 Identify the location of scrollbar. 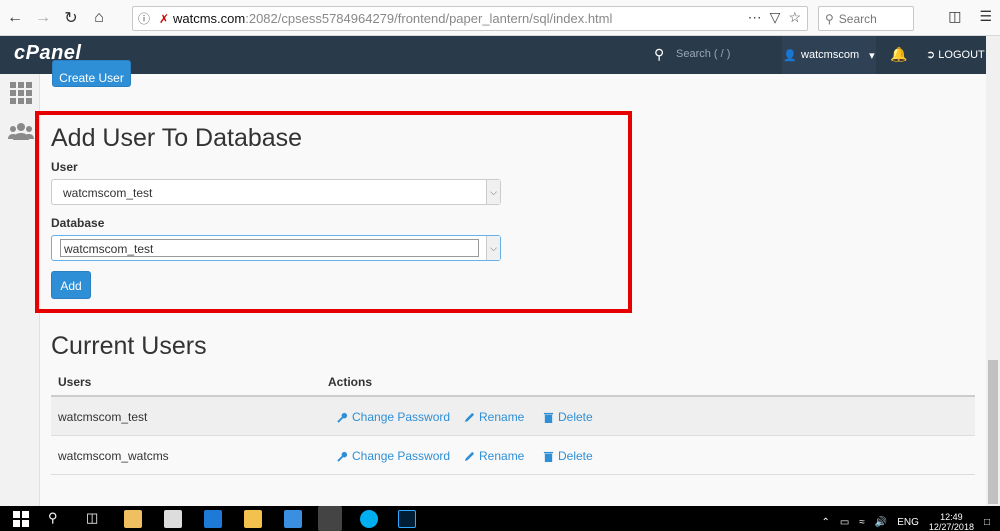
(993, 271).